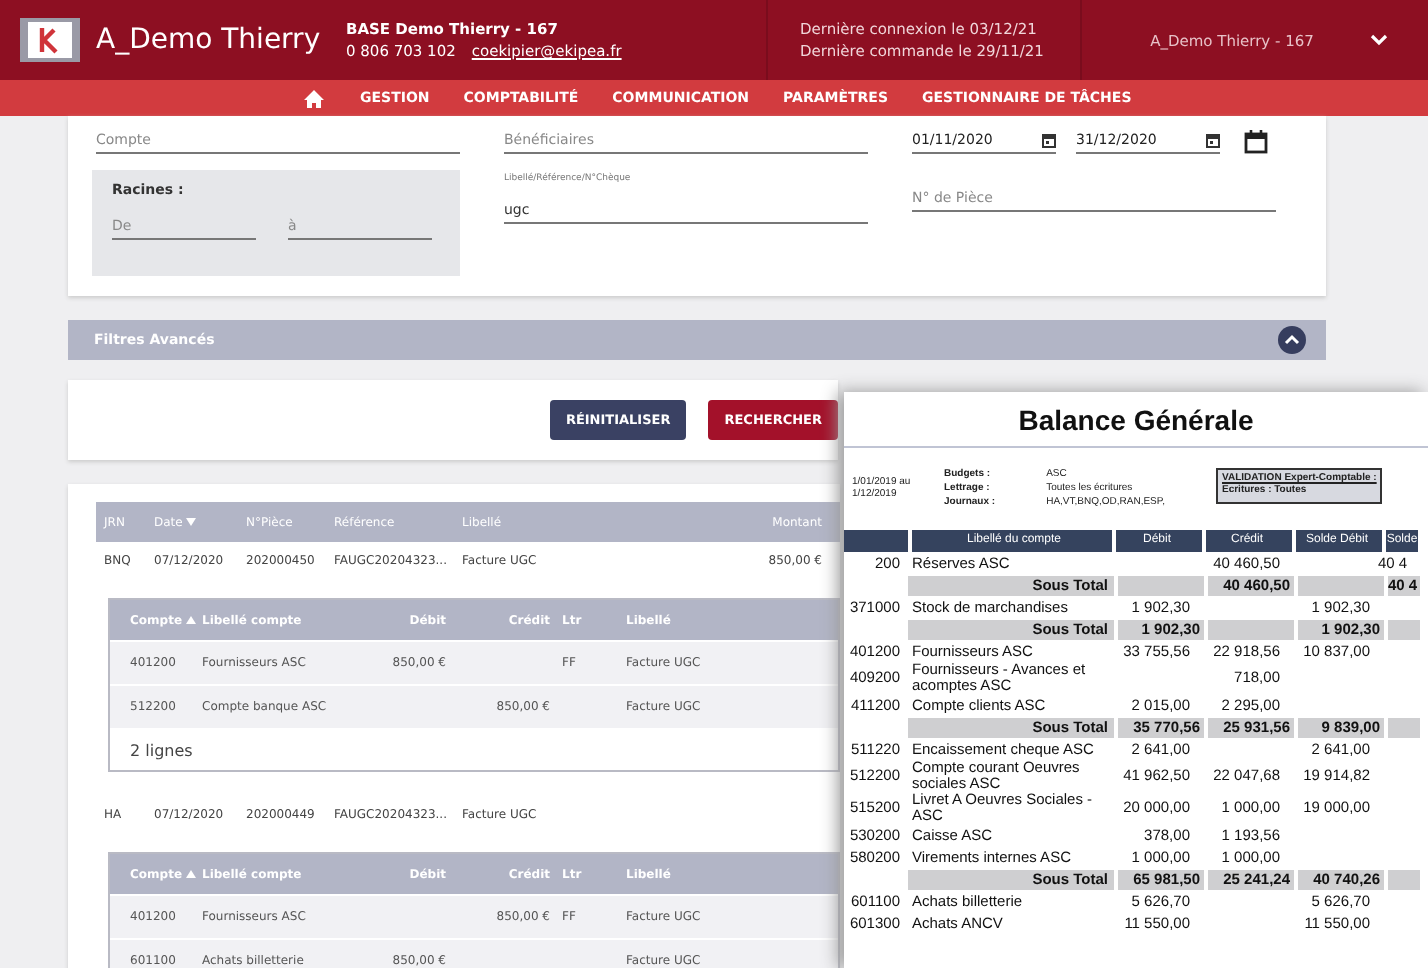 This screenshot has height=968, width=1428. I want to click on collapse-icon, so click(1292, 340).